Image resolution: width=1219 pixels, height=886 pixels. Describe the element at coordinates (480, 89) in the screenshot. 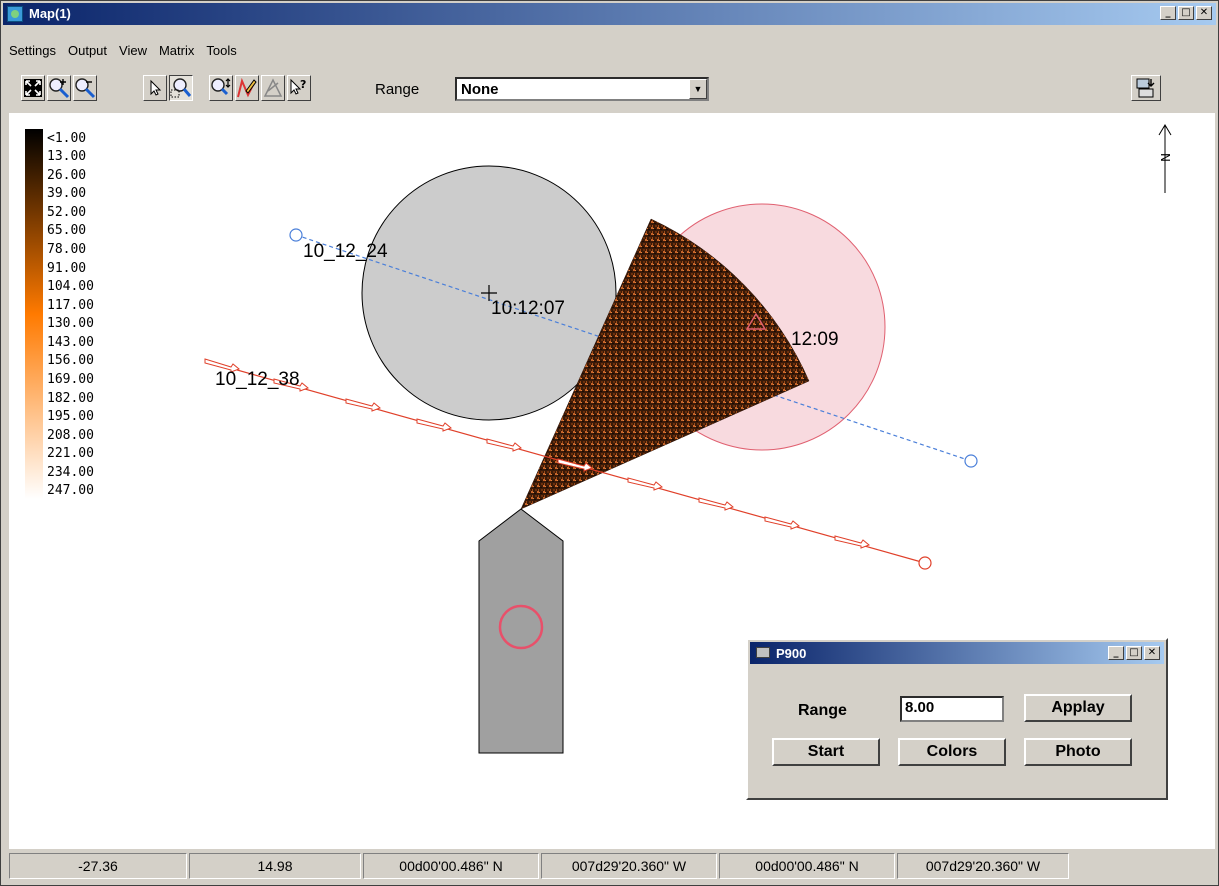

I see `range-select-value: None` at that location.